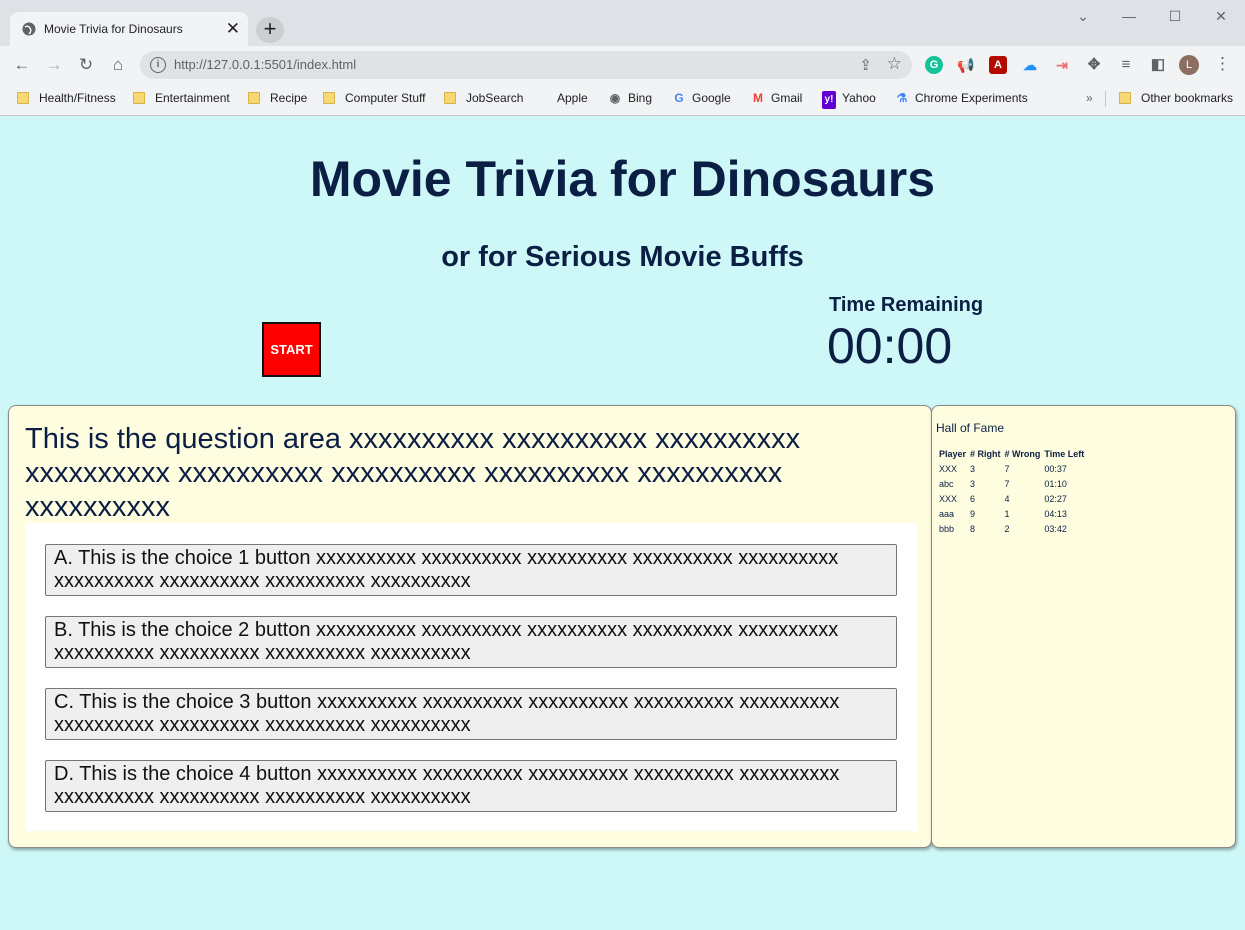 The image size is (1245, 930). Describe the element at coordinates (1189, 65) in the screenshot. I see `profile-avatar: L` at that location.